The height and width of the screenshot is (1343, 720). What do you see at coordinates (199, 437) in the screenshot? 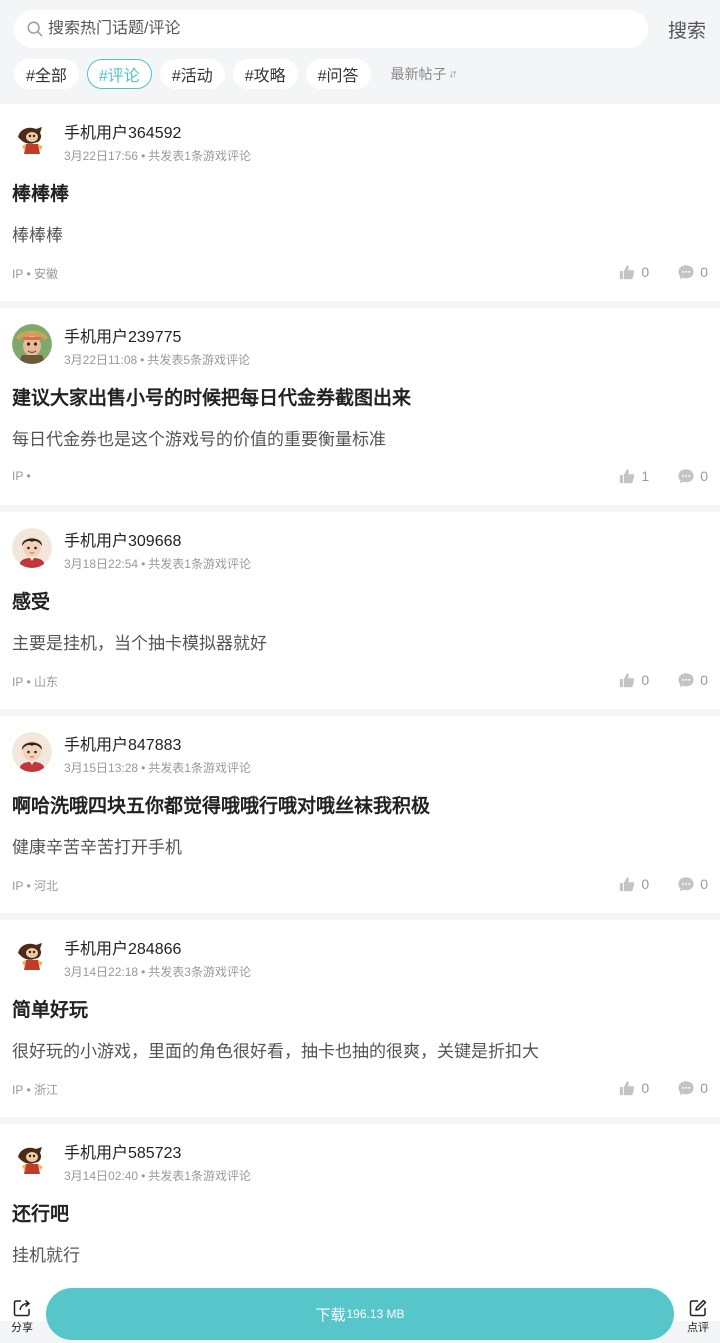
I see `post-body: 每日代金券也是这个游戏号的价值的重要衡量标准` at bounding box center [199, 437].